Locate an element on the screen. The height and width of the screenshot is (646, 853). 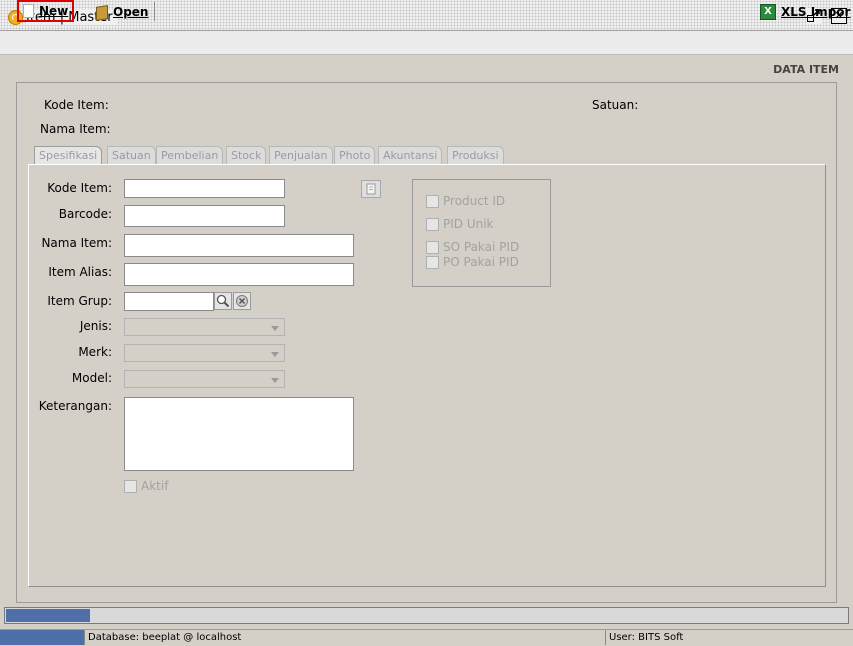
item-alias-input is located at coordinates (239, 274).